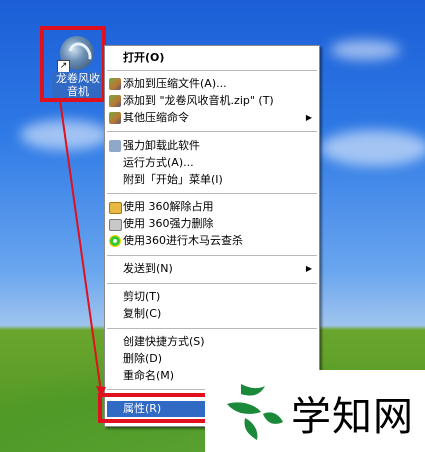 Image resolution: width=425 pixels, height=452 pixels. I want to click on watermark-logo, so click(255, 412).